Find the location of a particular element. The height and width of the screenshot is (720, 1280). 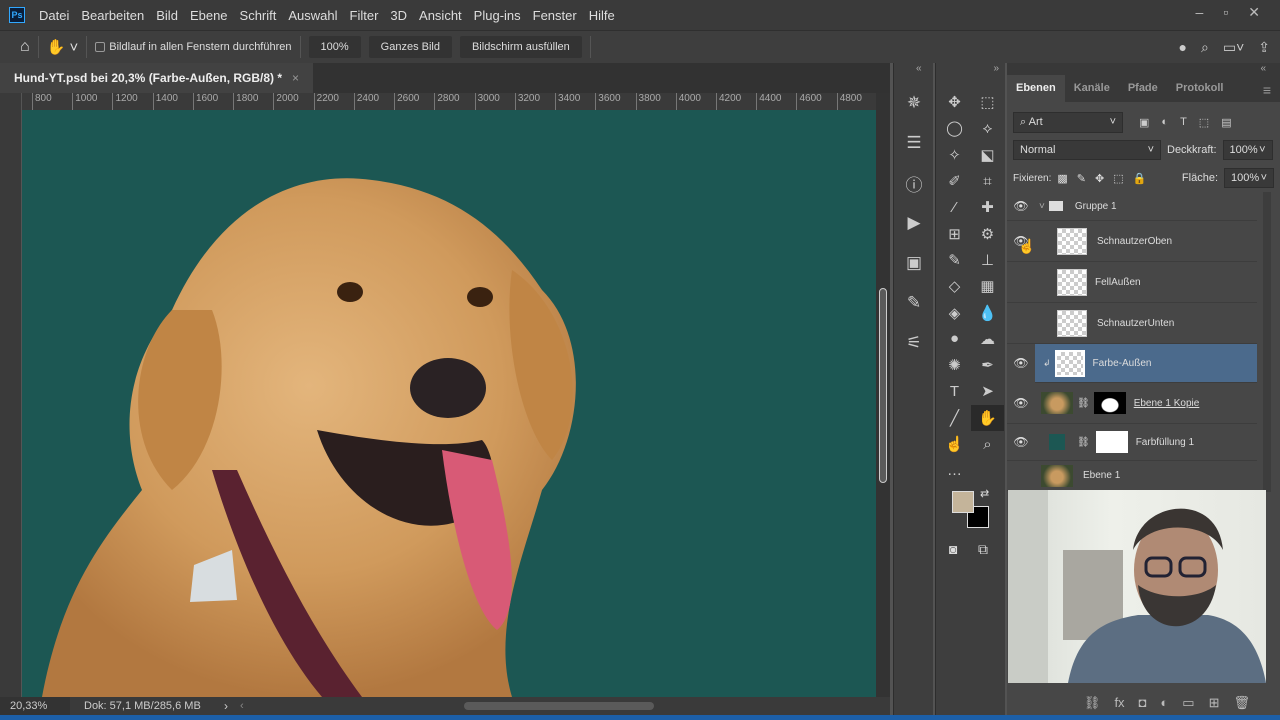

blur-icon: 💧 is located at coordinates (987, 312).